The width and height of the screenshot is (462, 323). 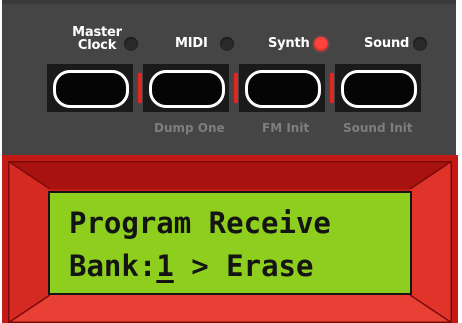 I want to click on sound-button-well, so click(x=378, y=88).